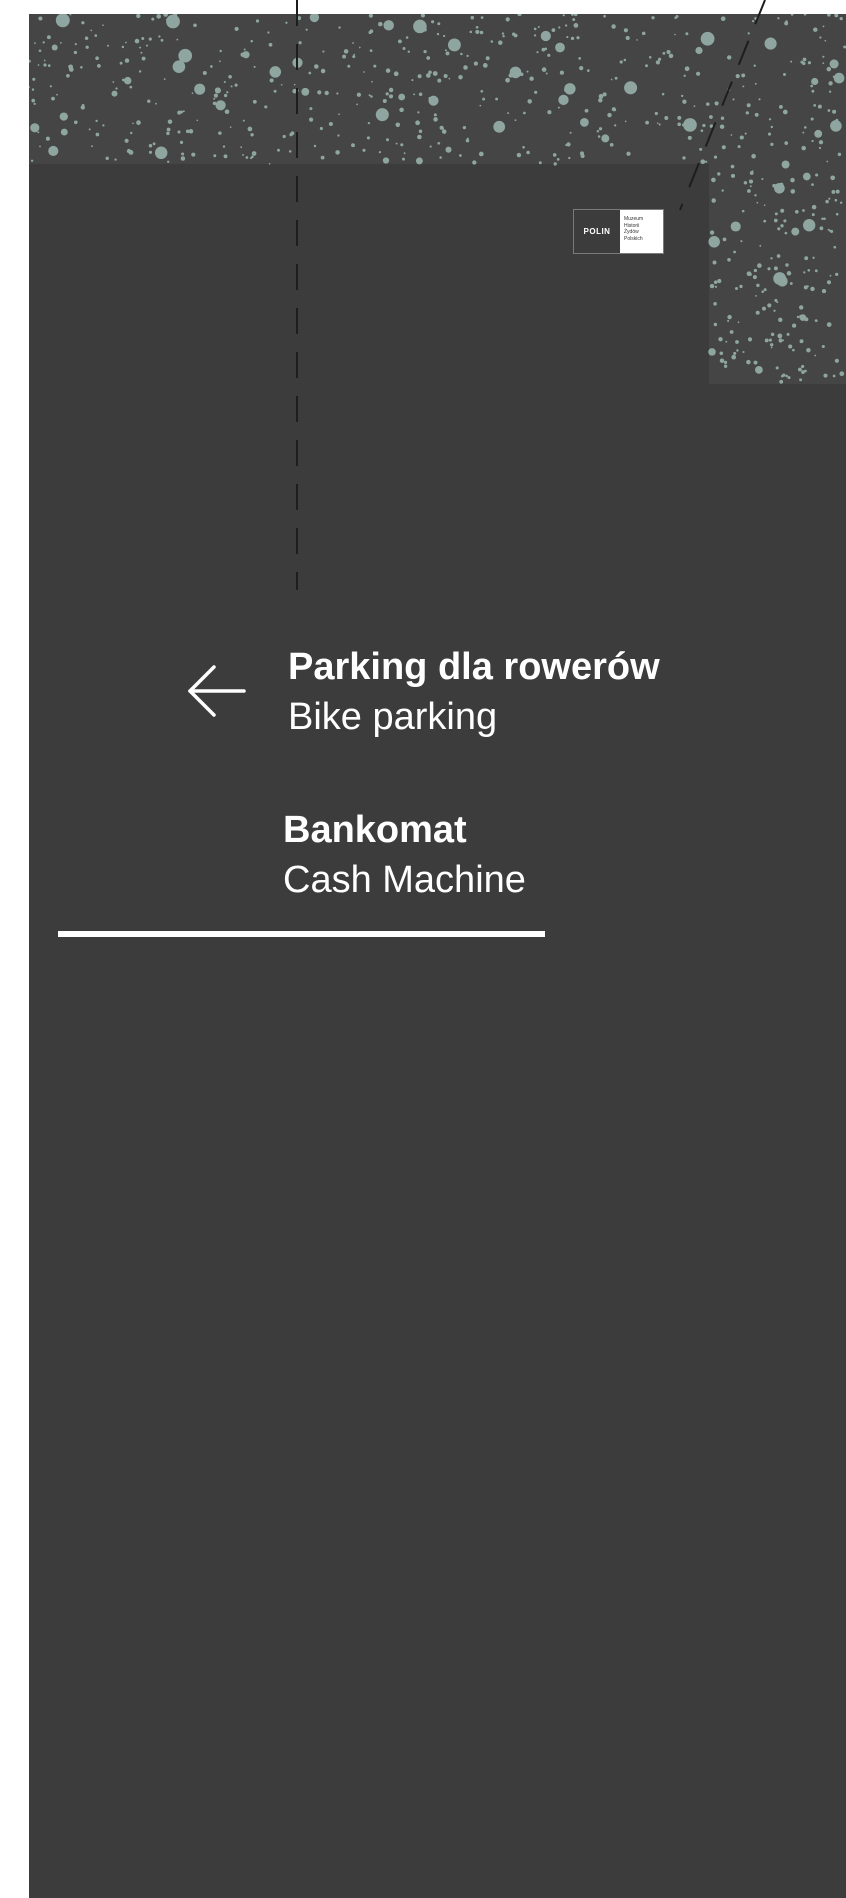  What do you see at coordinates (641, 231) in the screenshot?
I see `logo-caption: Muzeum Historii Żydów Polskich` at bounding box center [641, 231].